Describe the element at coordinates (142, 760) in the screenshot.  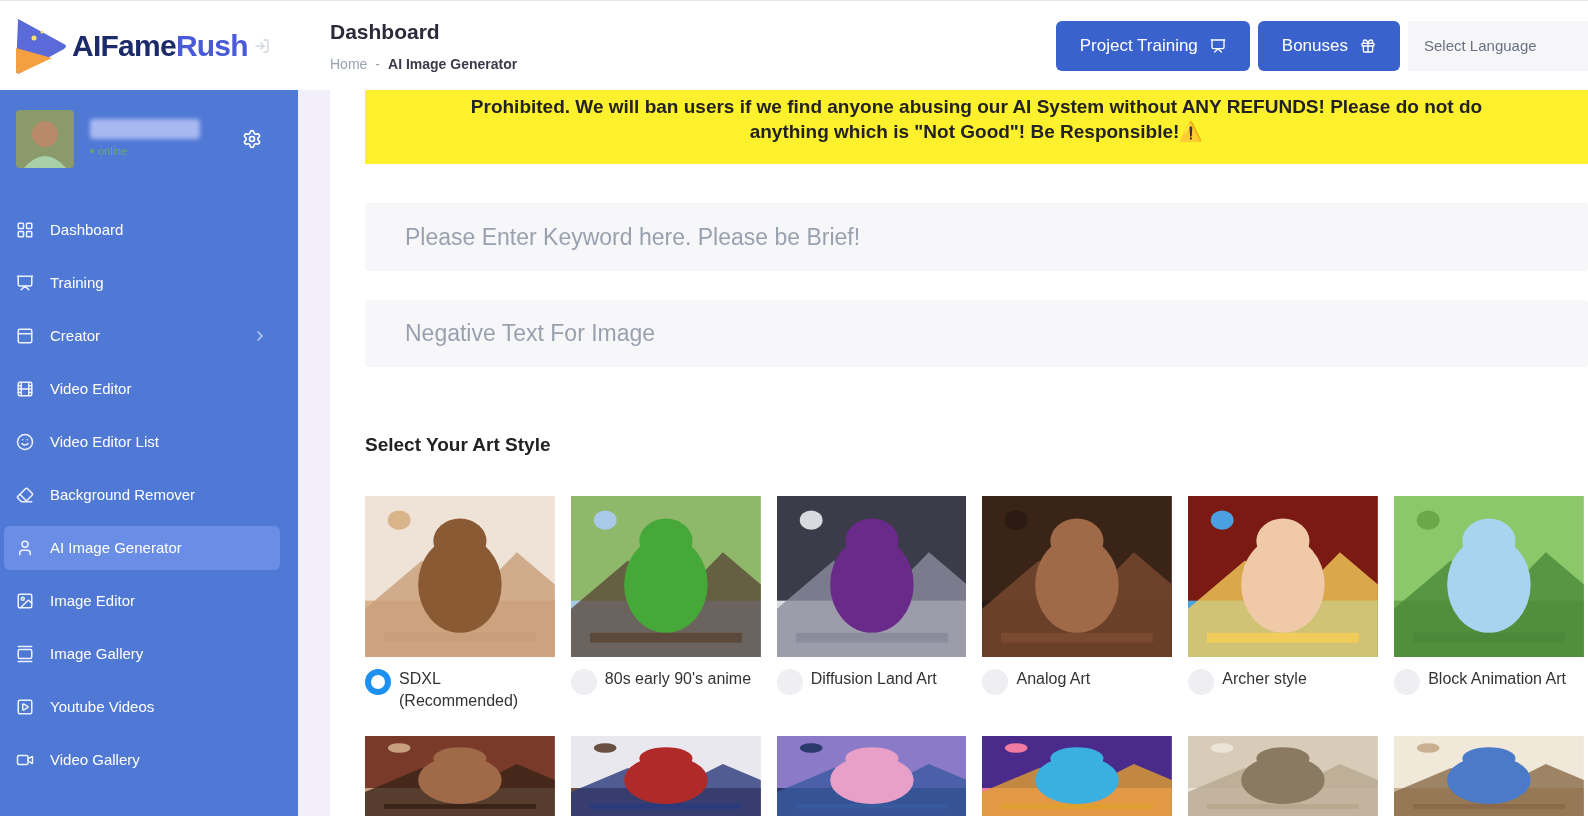
I see `sidebar-item: Video Gallery` at that location.